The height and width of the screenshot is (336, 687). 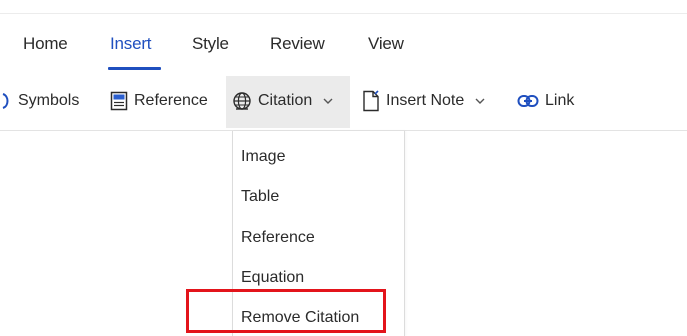 What do you see at coordinates (528, 101) in the screenshot?
I see `link-icon` at bounding box center [528, 101].